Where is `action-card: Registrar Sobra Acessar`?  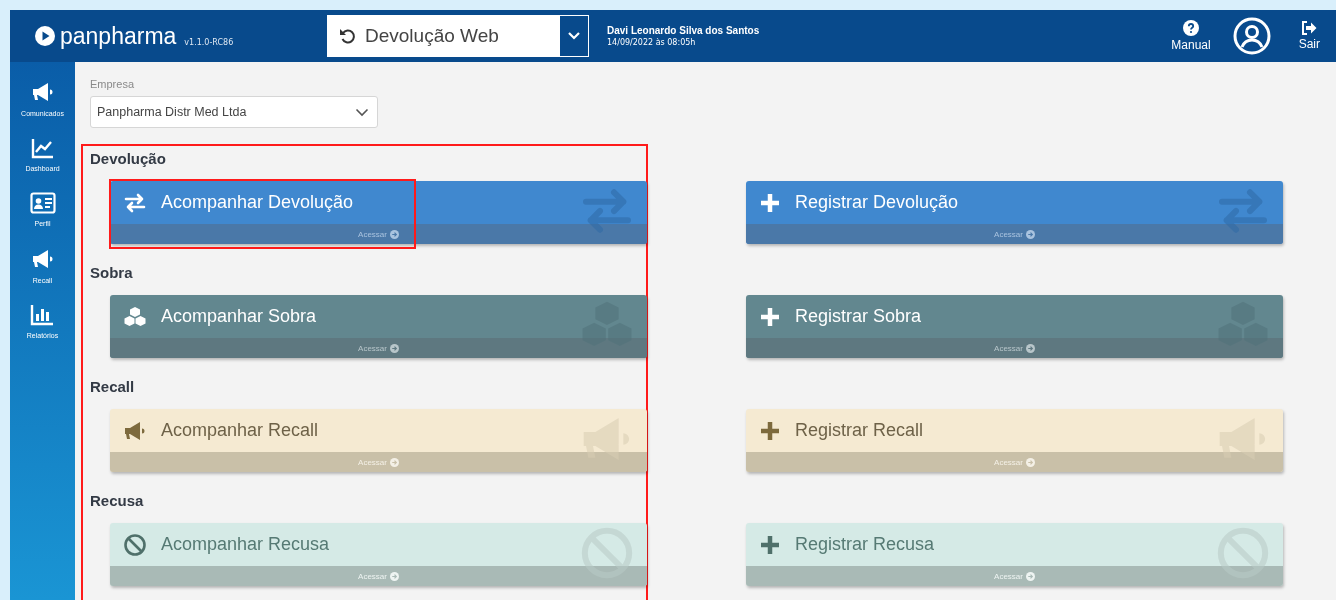
action-card: Registrar Sobra Acessar is located at coordinates (1014, 326).